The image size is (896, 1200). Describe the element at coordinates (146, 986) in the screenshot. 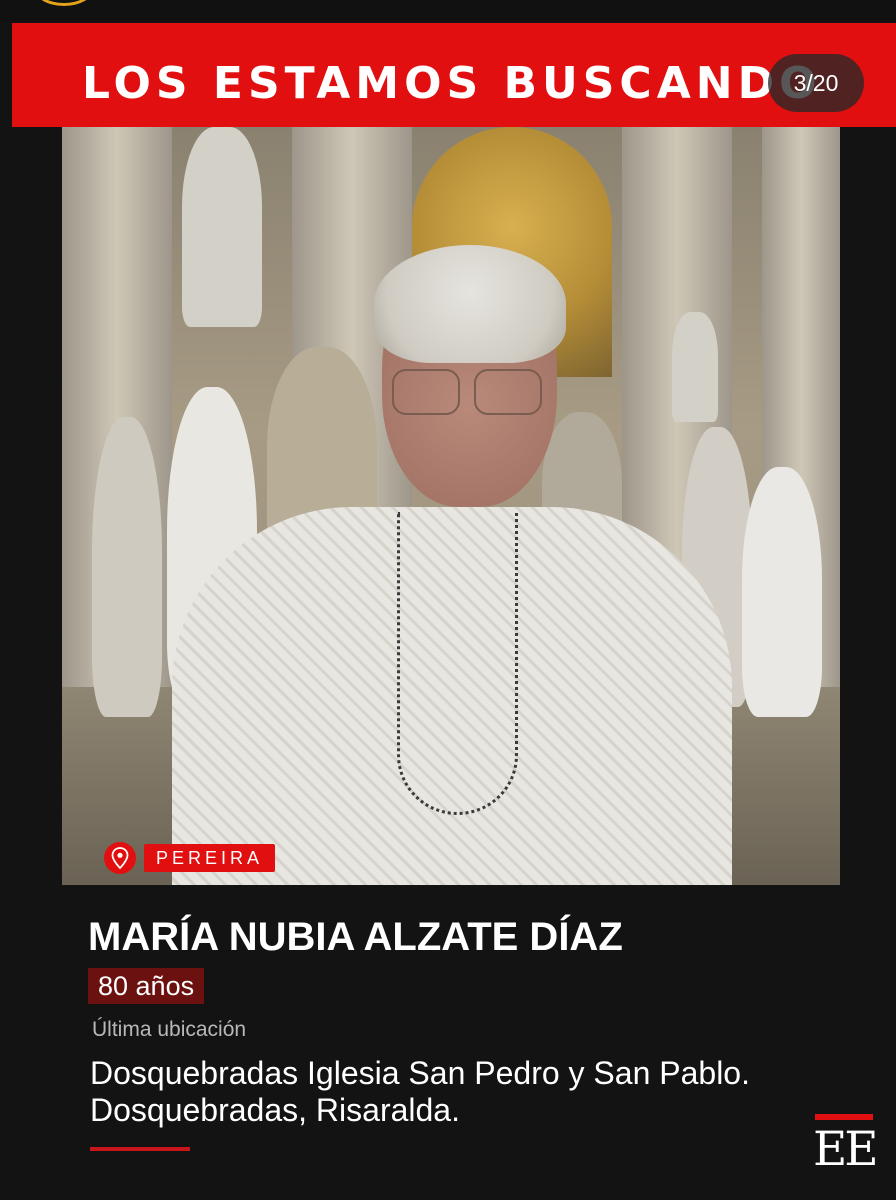

I see `age-badge: 80 años` at that location.